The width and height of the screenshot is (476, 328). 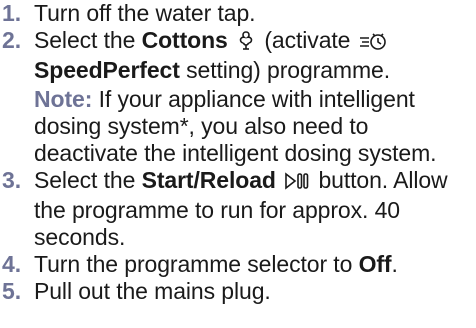 What do you see at coordinates (11, 264) in the screenshot?
I see `step-number: 4.` at bounding box center [11, 264].